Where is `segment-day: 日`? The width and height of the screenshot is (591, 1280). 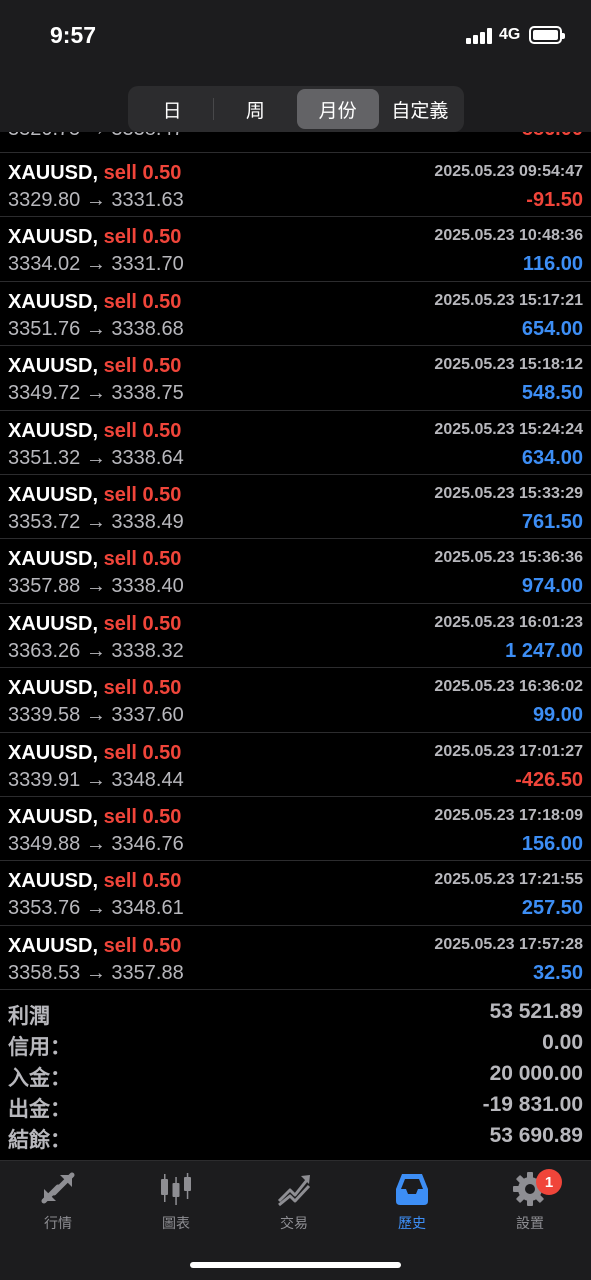 segment-day: 日 is located at coordinates (172, 109).